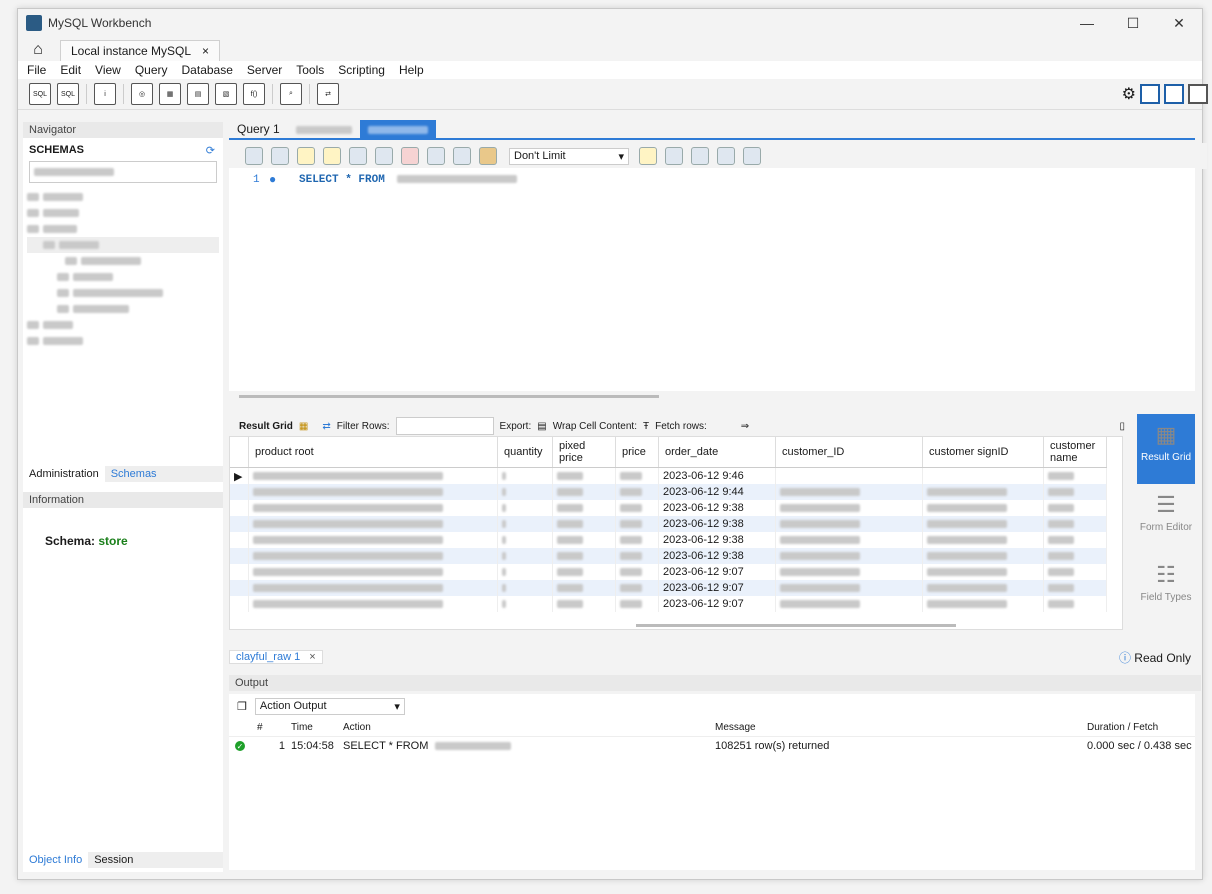 This screenshot has width=1212, height=894. What do you see at coordinates (717, 492) in the screenshot?
I see `order-date-cell: 2023-06-12 9:44` at bounding box center [717, 492].